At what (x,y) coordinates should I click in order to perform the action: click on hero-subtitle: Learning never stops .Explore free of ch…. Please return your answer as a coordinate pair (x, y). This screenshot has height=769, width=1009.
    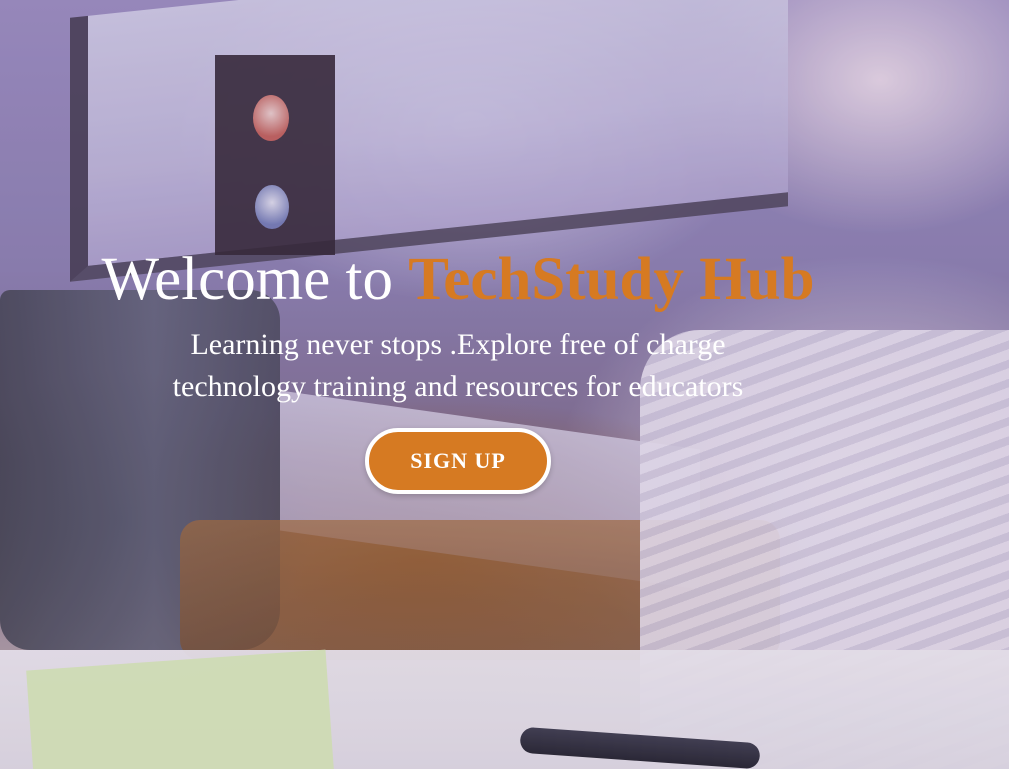
    Looking at the image, I should click on (458, 365).